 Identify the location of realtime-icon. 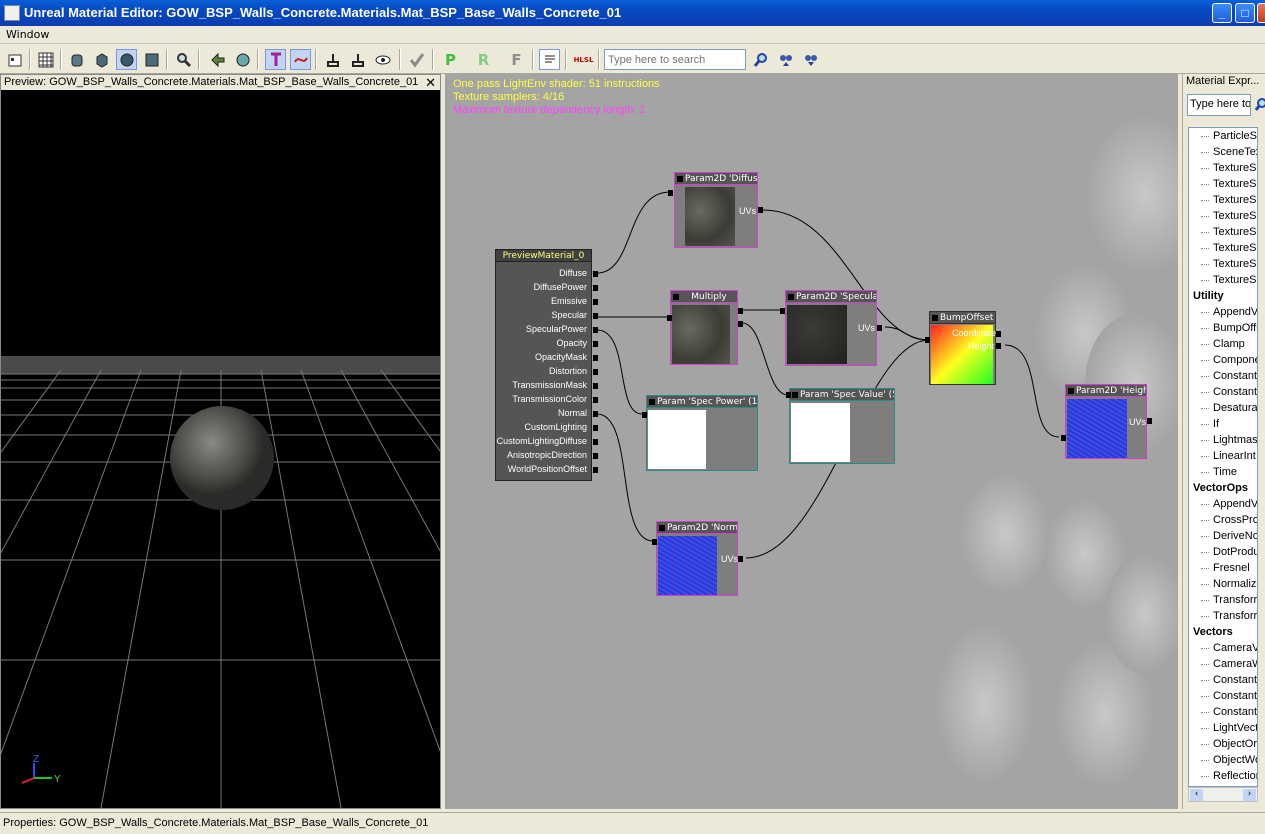
(242, 59).